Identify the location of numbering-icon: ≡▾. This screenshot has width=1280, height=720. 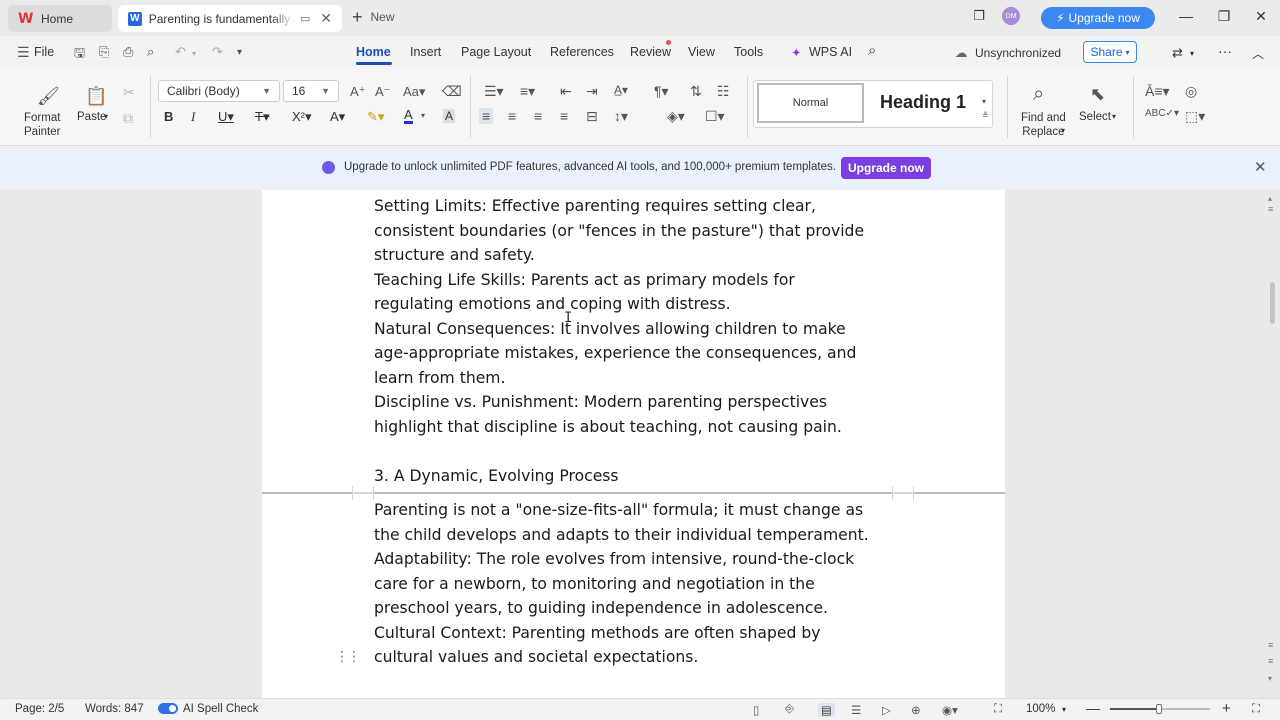
(527, 91).